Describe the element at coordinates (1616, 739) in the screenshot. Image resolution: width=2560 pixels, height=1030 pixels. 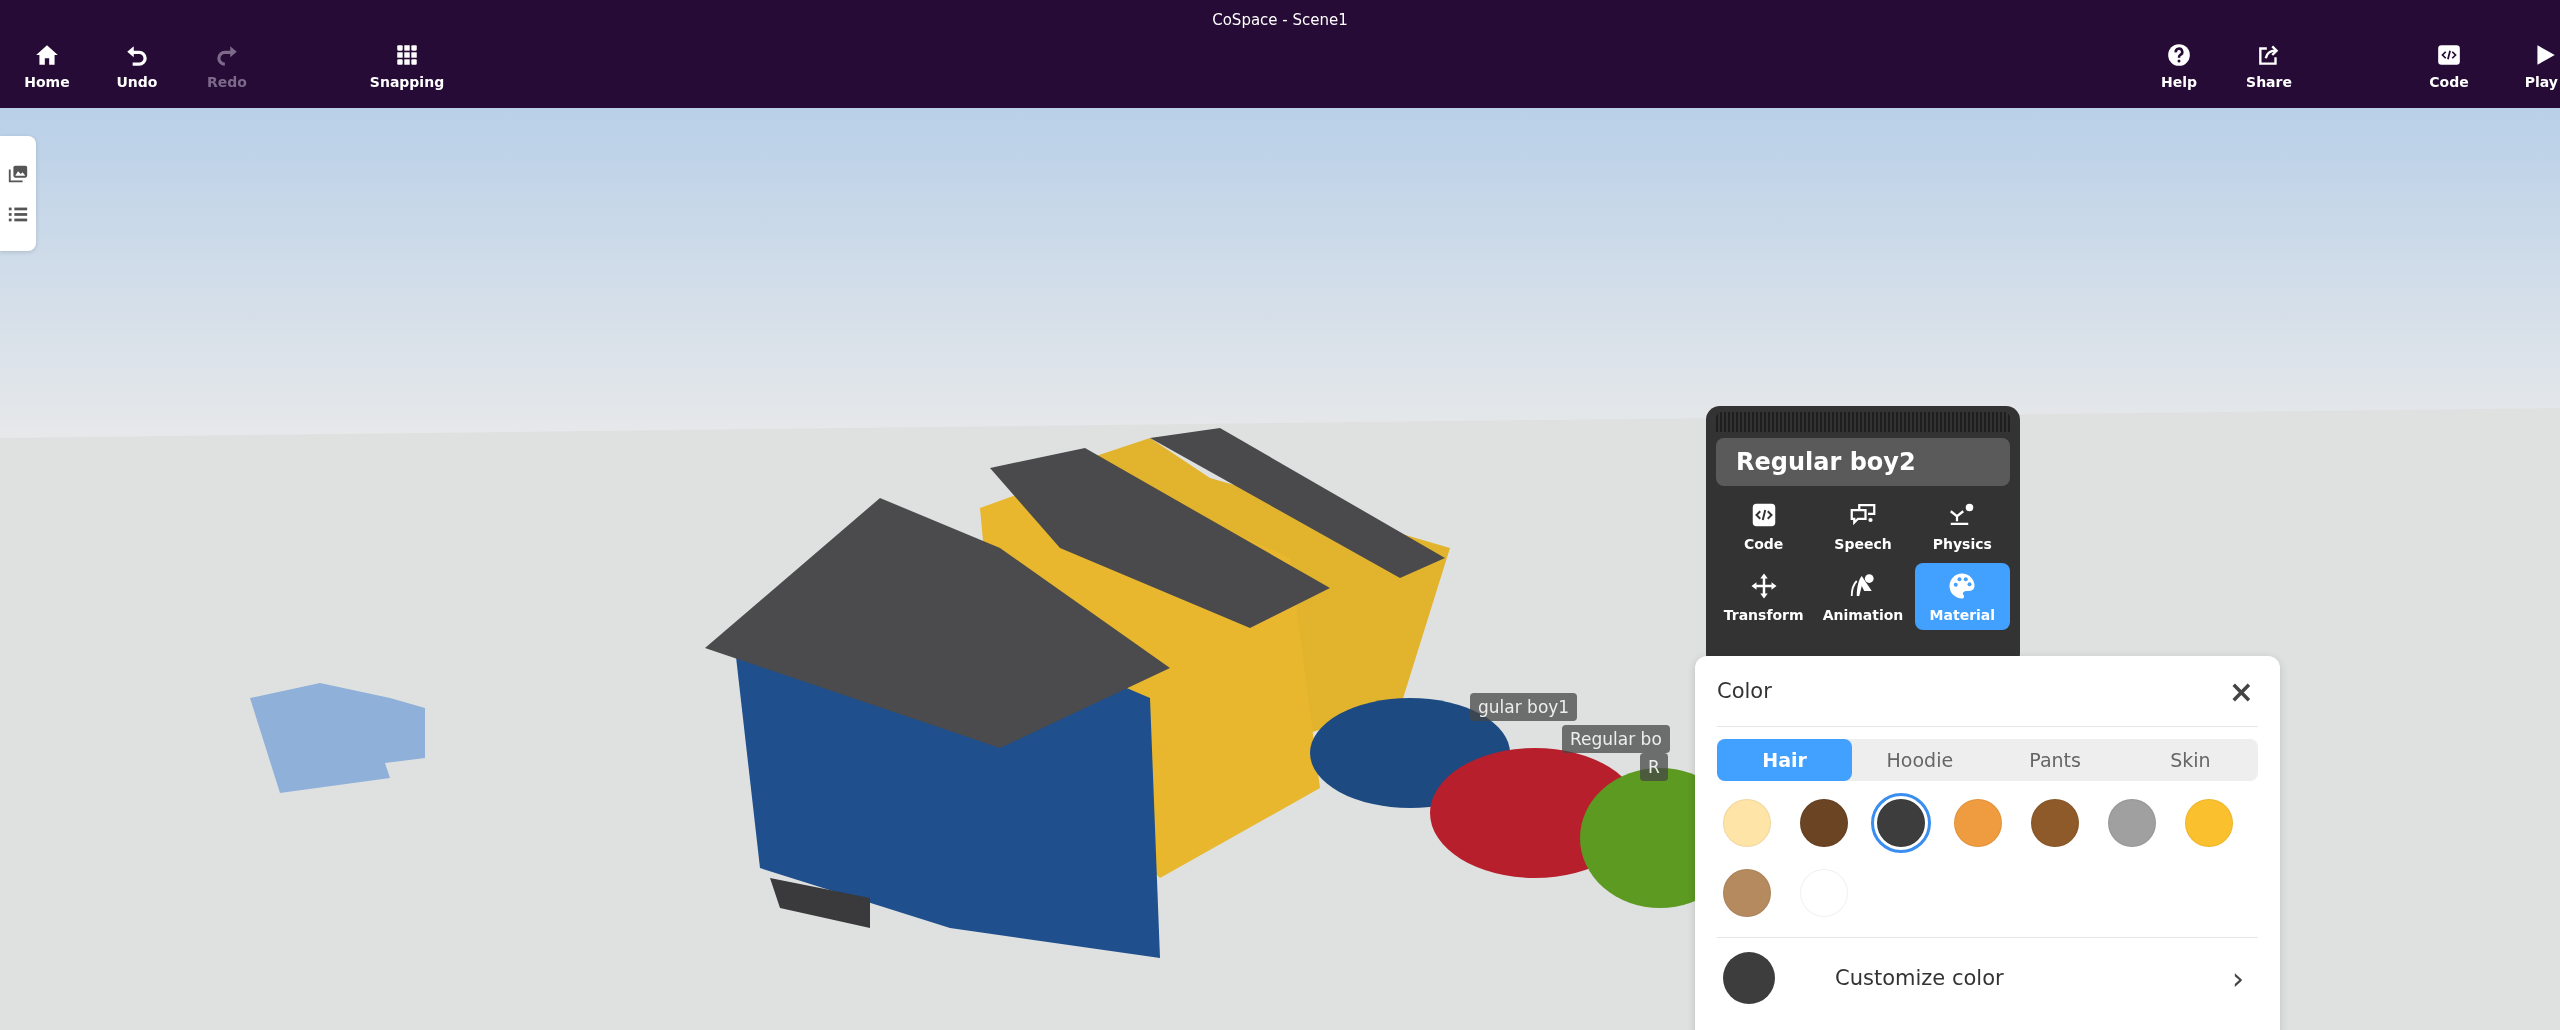
I see `object-label: Regular bo` at that location.